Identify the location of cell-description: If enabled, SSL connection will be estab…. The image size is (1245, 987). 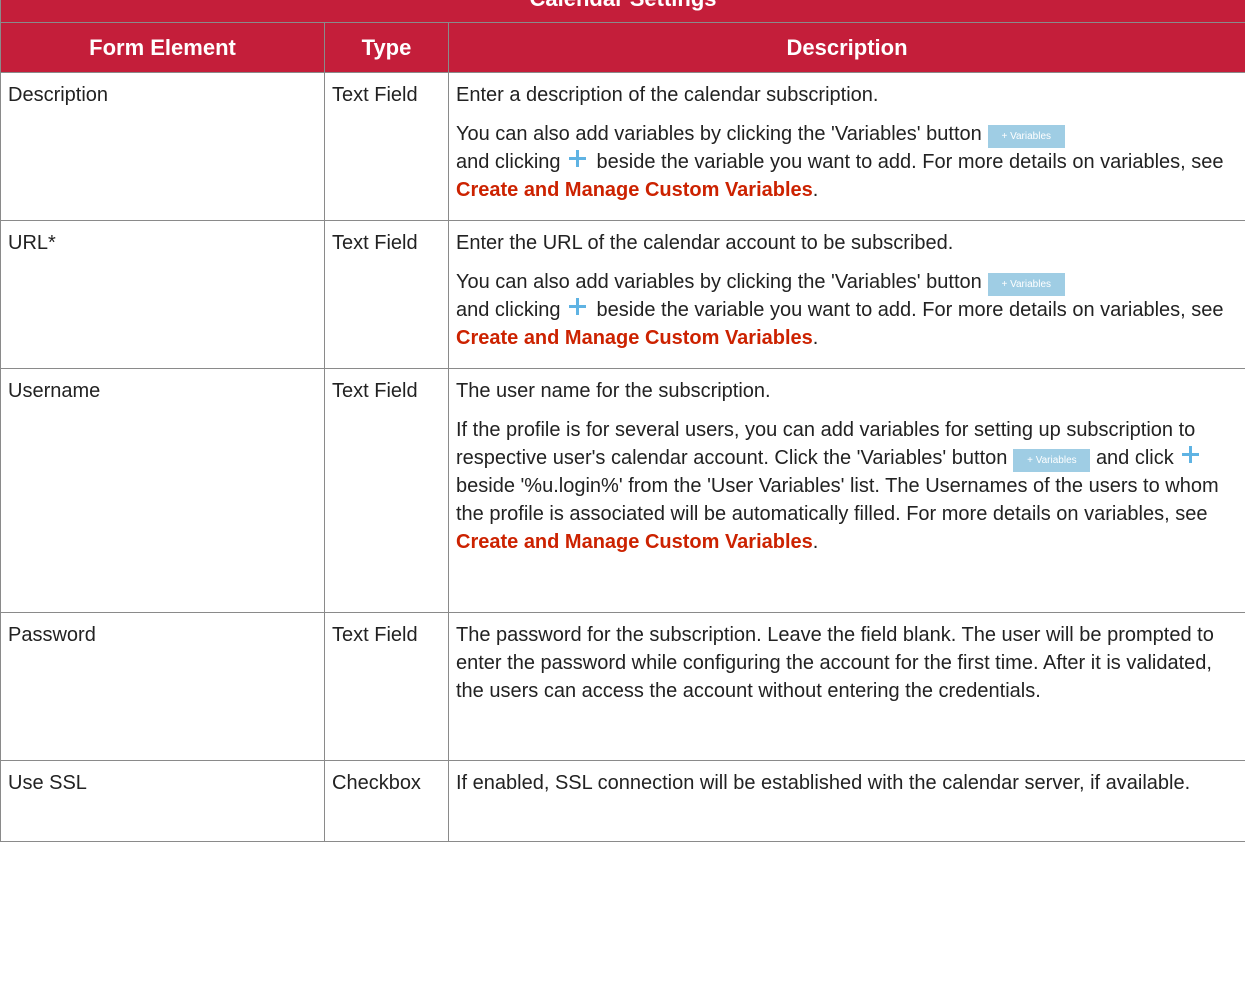
(846, 801).